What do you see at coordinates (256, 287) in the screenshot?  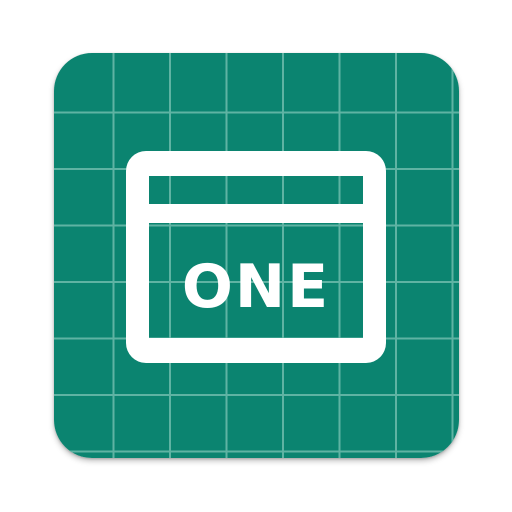 I see `card-label: ONE` at bounding box center [256, 287].